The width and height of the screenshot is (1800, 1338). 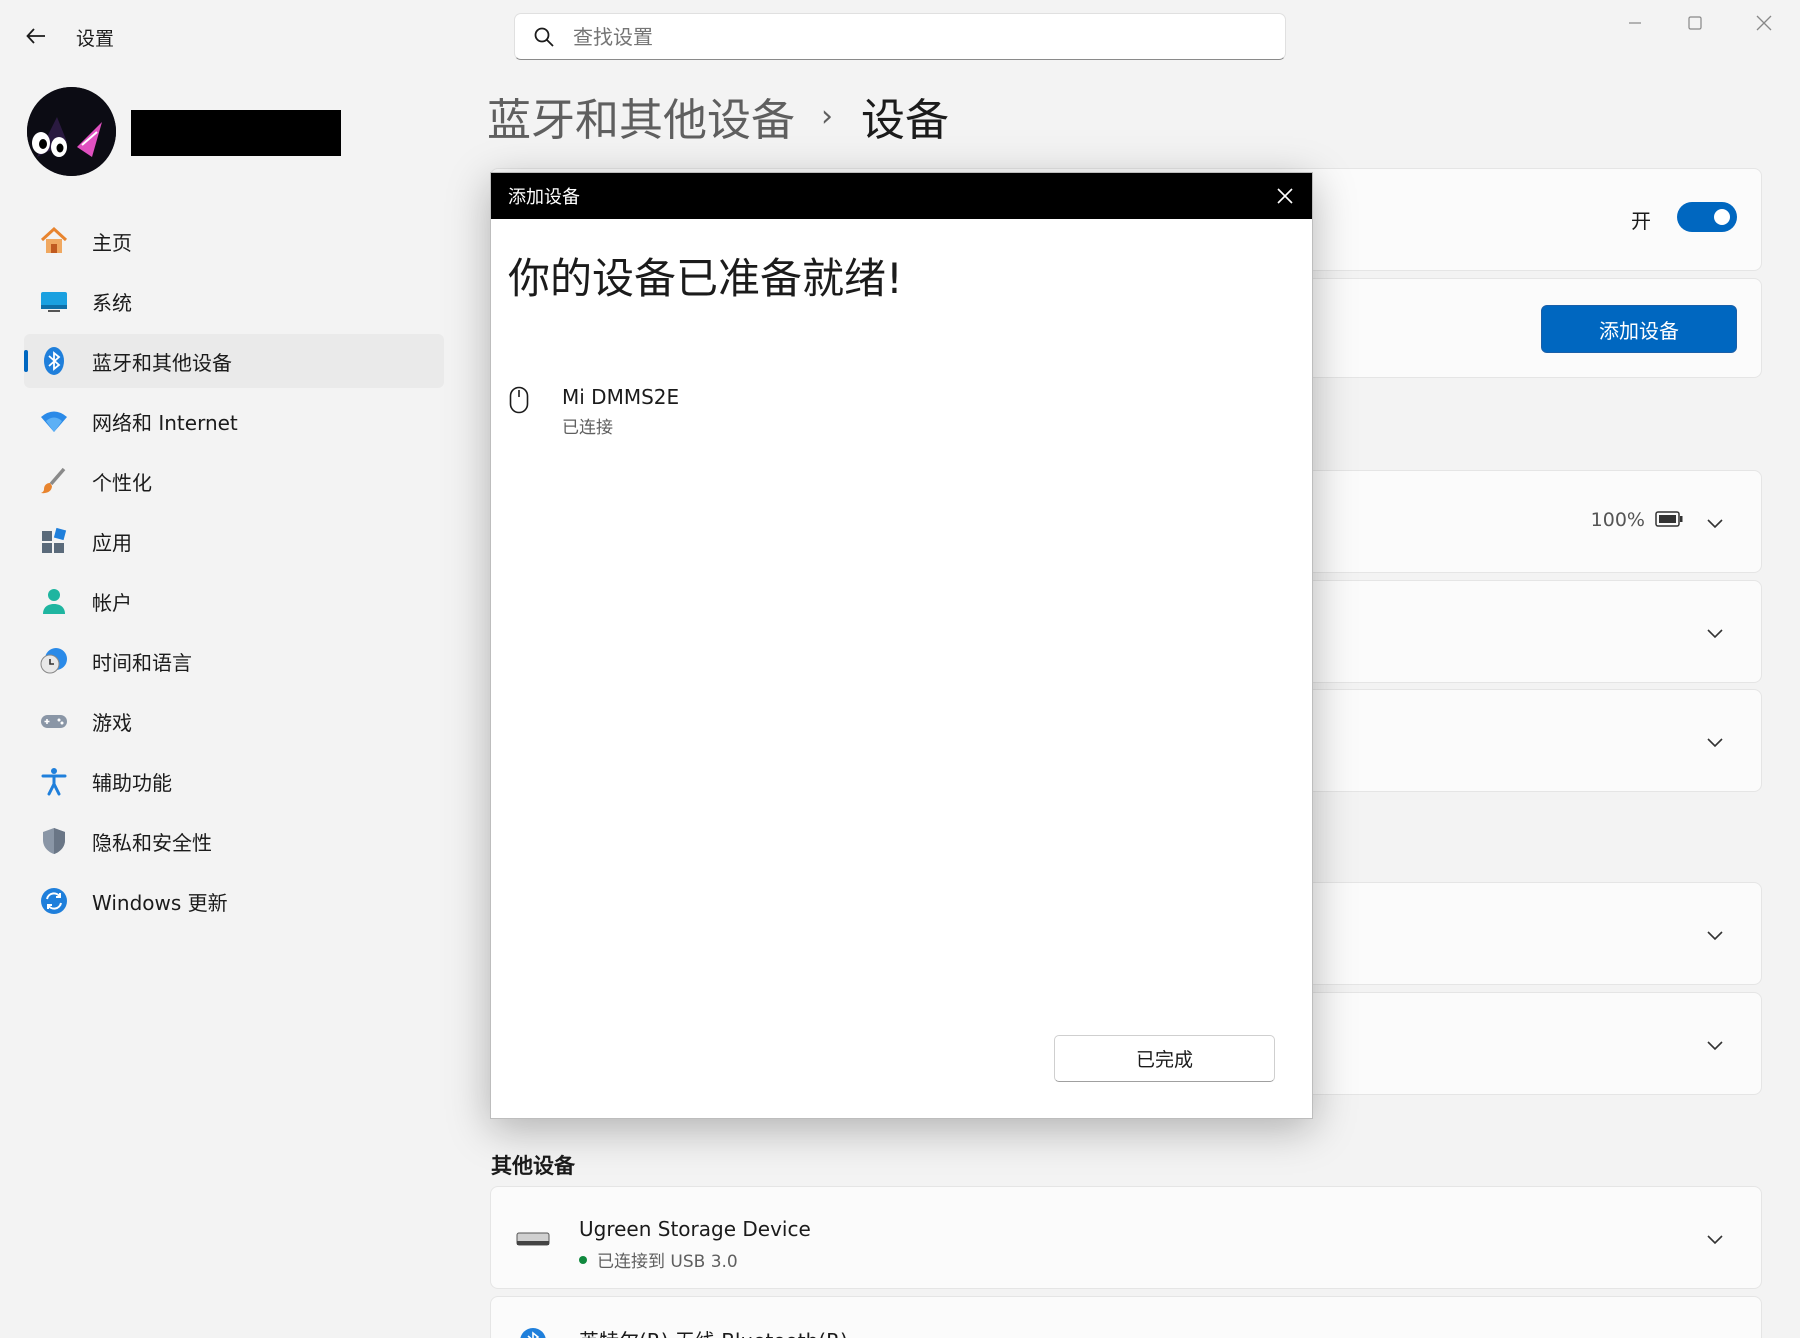 What do you see at coordinates (112, 602) in the screenshot?
I see `sidebar-item-label: 帐户` at bounding box center [112, 602].